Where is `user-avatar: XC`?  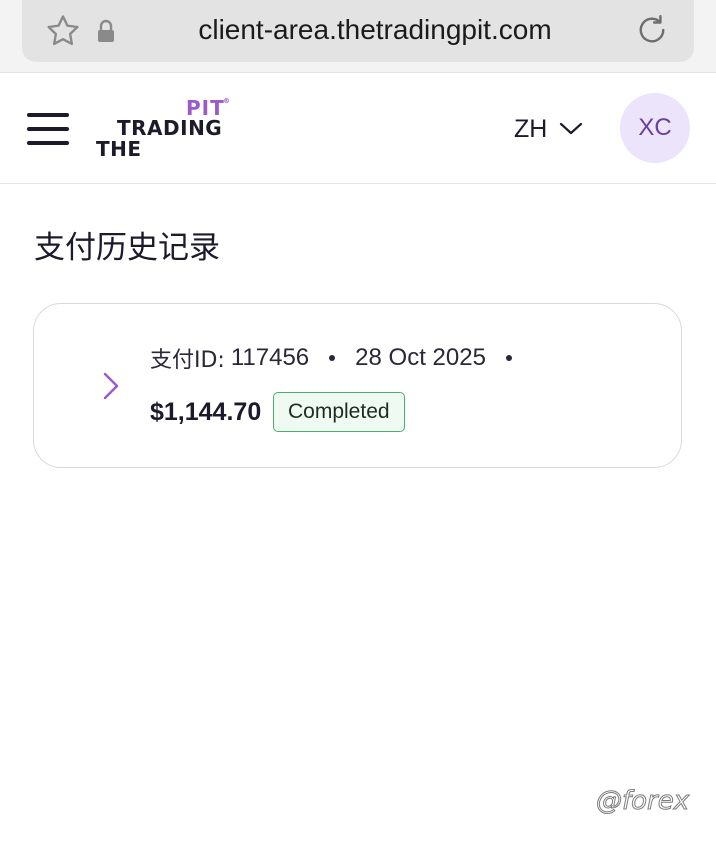 user-avatar: XC is located at coordinates (655, 128).